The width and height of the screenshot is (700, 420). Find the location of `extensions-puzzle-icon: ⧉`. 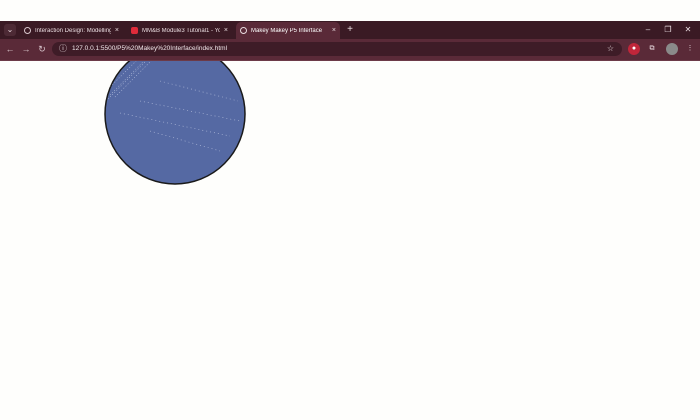

extensions-puzzle-icon: ⧉ is located at coordinates (652, 49).